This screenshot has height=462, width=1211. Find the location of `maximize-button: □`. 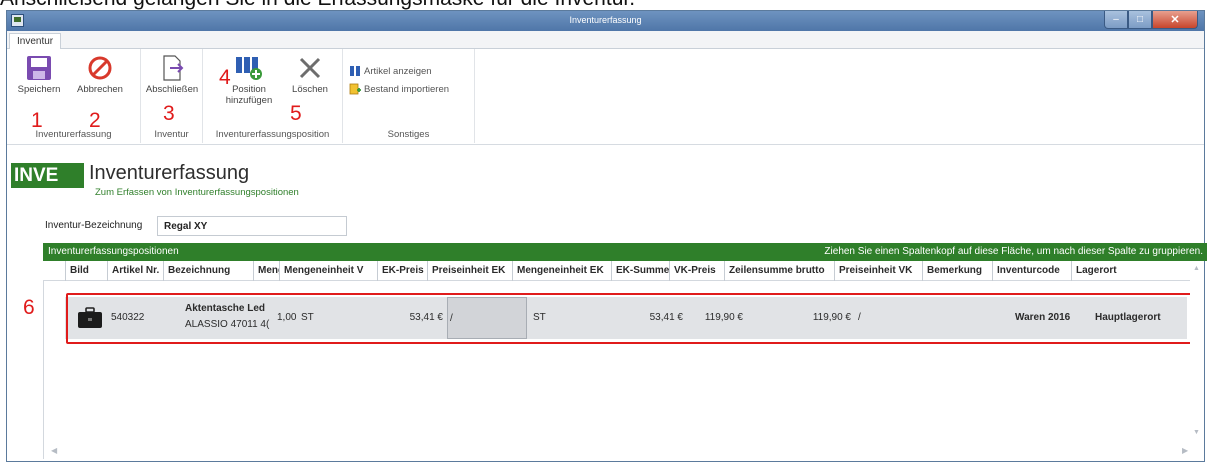

maximize-button: □ is located at coordinates (1140, 20).